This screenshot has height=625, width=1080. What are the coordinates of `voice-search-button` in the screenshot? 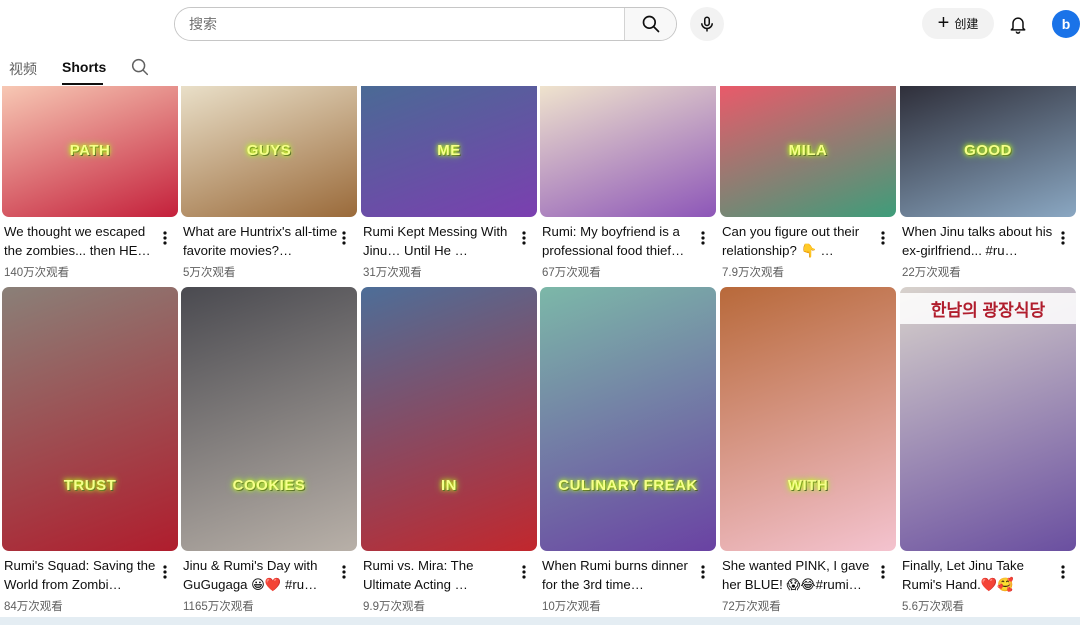 It's located at (707, 24).